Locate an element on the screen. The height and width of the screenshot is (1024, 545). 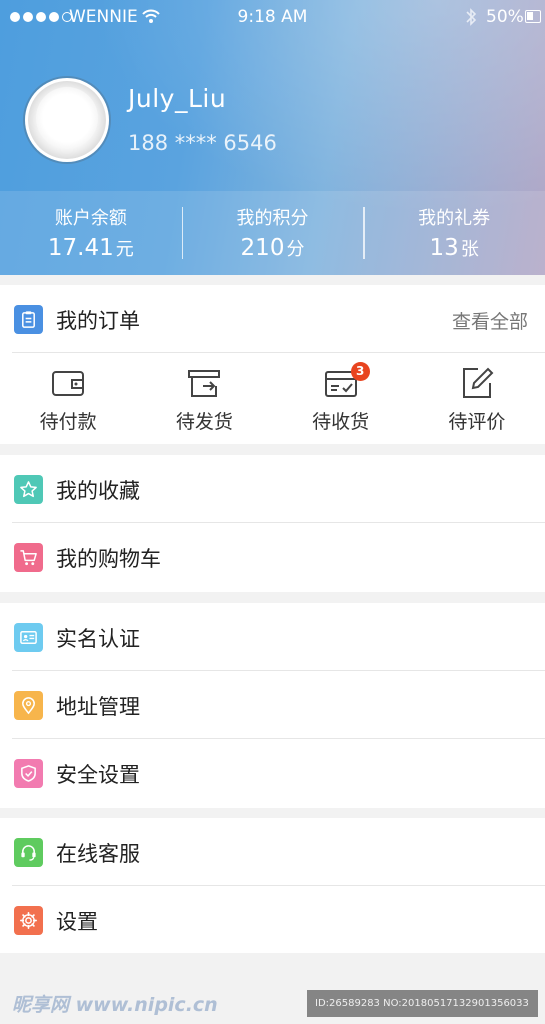
order-pending-shipment: 待发货 is located at coordinates (204, 398).